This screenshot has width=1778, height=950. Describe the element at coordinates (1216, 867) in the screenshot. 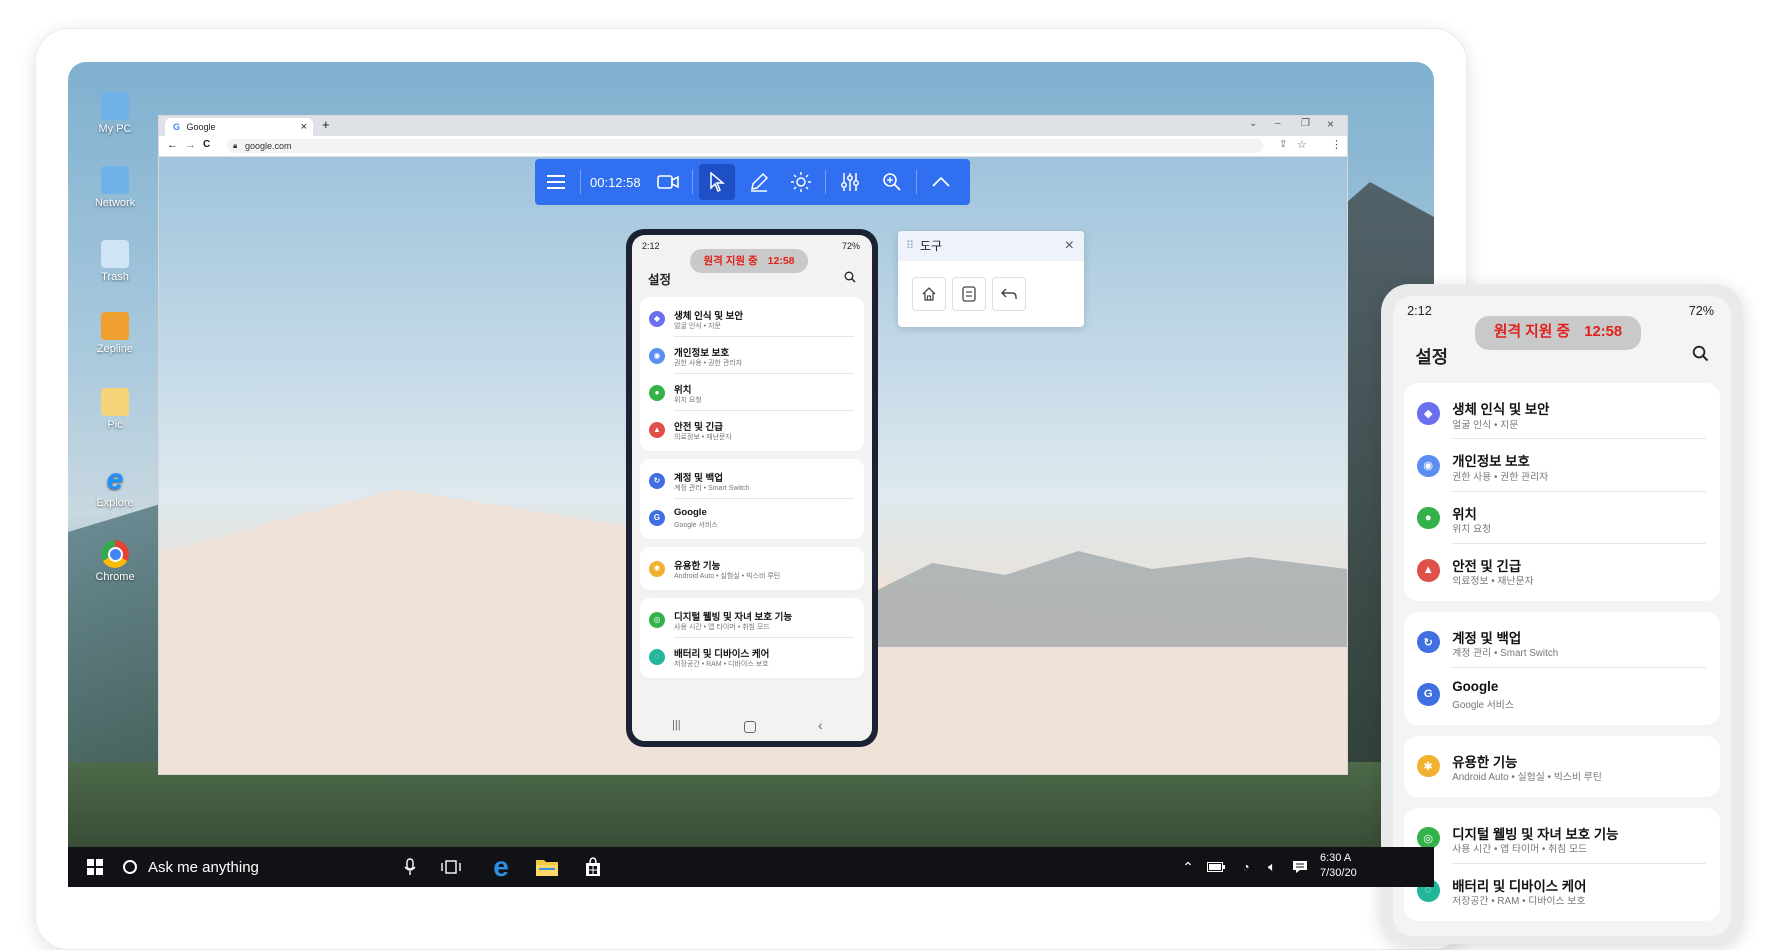

I see `battery-icon` at that location.